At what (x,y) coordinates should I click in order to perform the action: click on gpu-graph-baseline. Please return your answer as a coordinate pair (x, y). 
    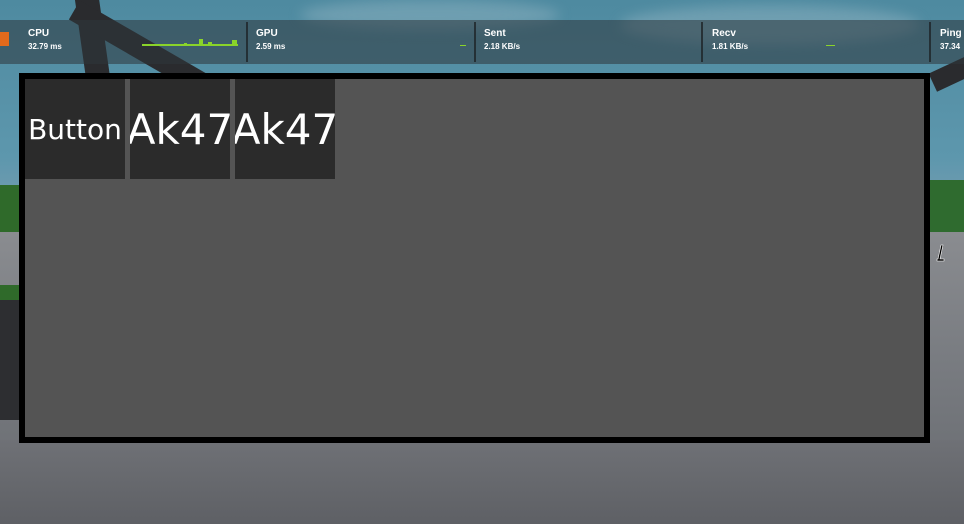
    Looking at the image, I should click on (463, 45).